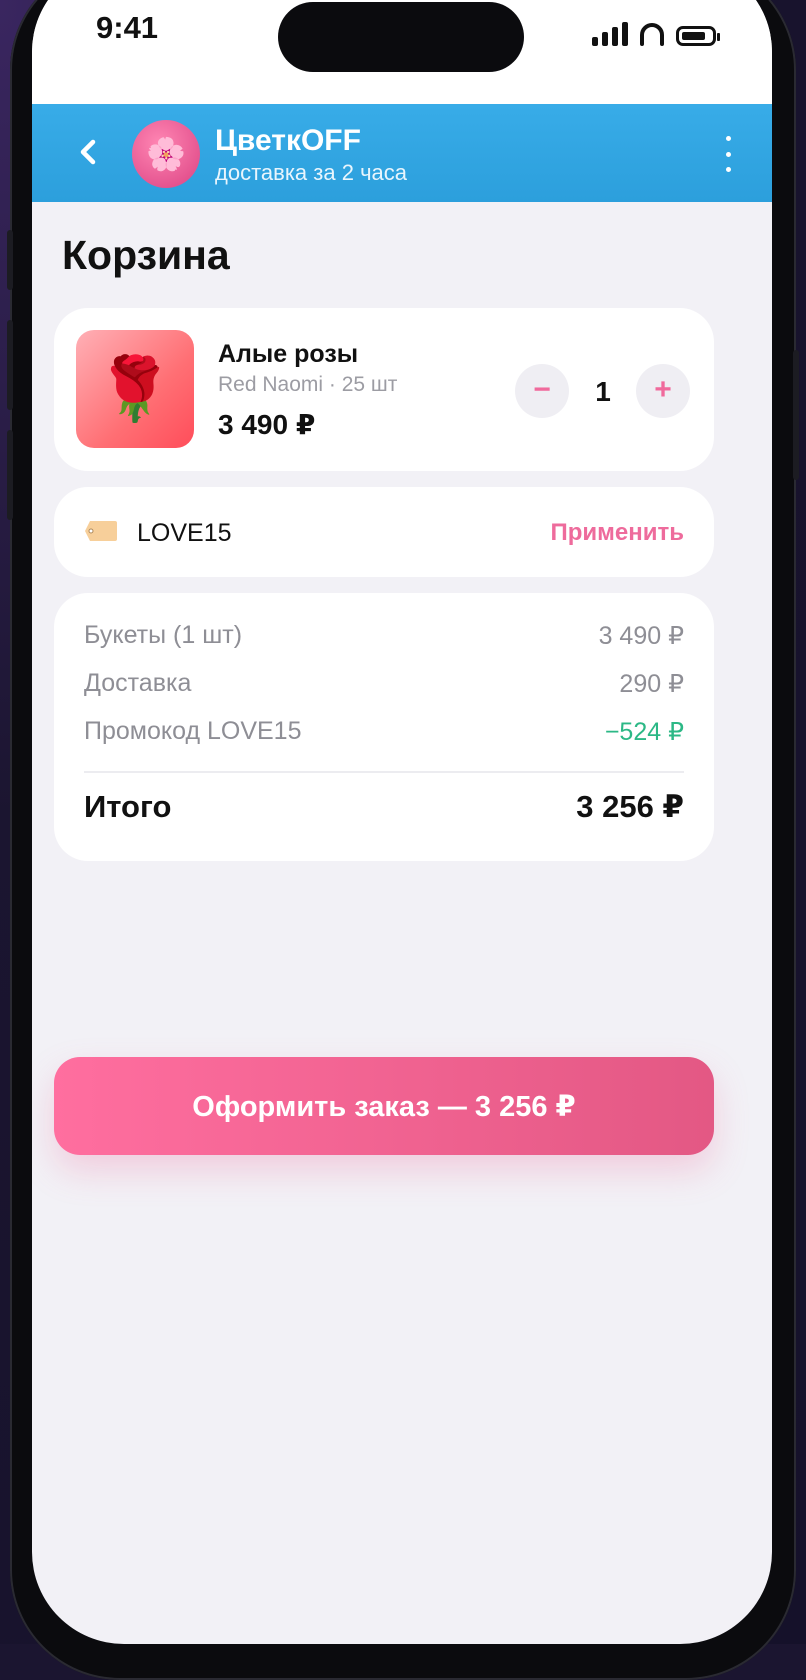 The width and height of the screenshot is (806, 1680). What do you see at coordinates (728, 154) in the screenshot?
I see `more-vertical-icon` at bounding box center [728, 154].